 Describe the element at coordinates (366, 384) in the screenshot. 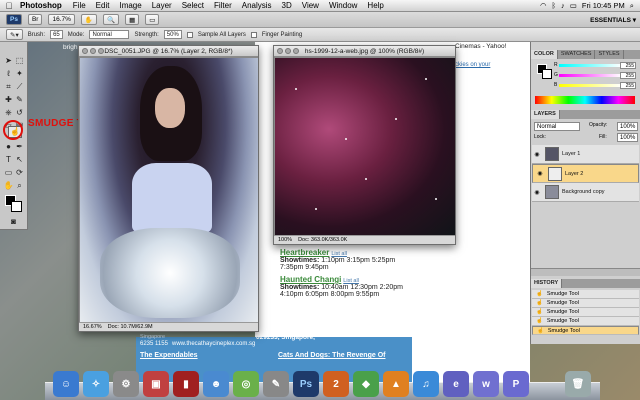

I see `sims-icon: ◆` at that location.